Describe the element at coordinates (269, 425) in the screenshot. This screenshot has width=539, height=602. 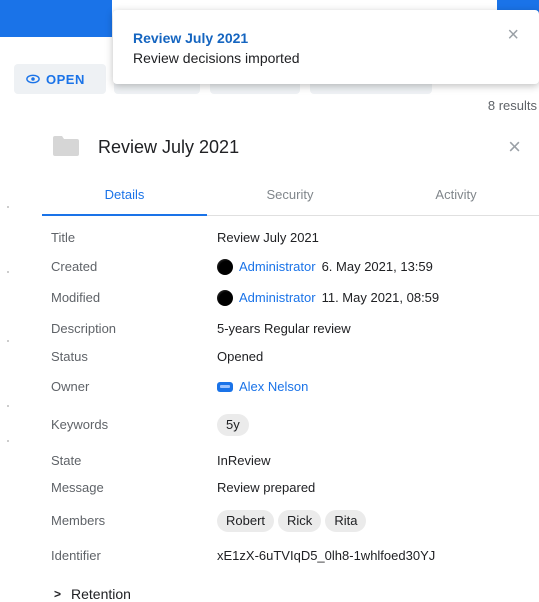
I see `detail-row-keywords: Keywords 5y` at that location.